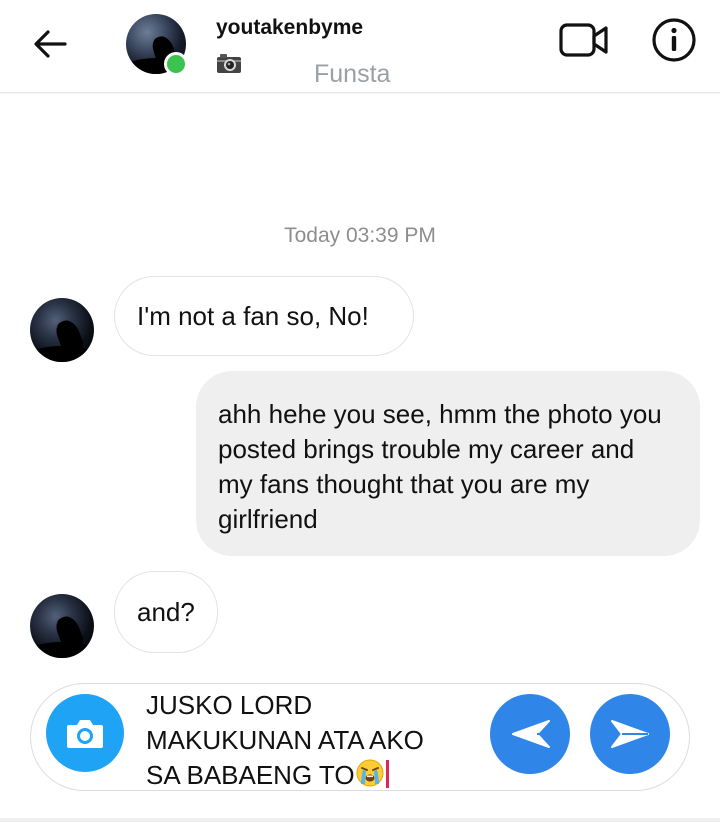 Image resolution: width=720 pixels, height=822 pixels. I want to click on camera-button, so click(85, 733).